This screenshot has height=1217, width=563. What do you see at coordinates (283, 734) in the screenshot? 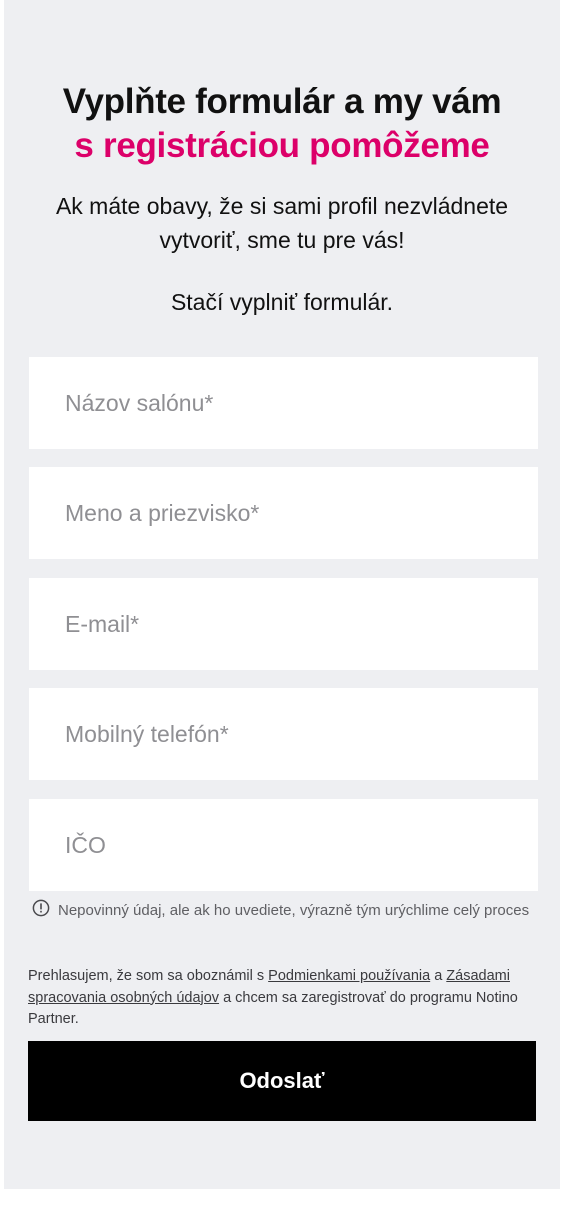
I see `phone-input` at bounding box center [283, 734].